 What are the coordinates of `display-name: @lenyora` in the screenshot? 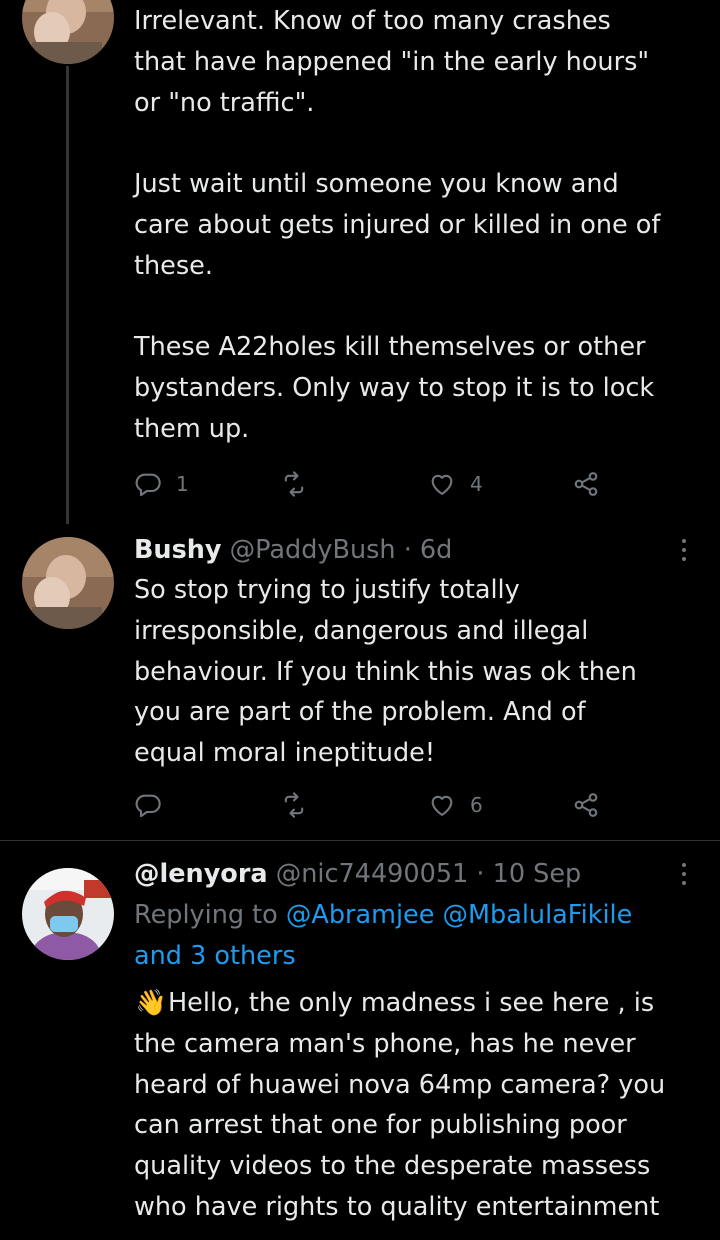 It's located at (201, 874).